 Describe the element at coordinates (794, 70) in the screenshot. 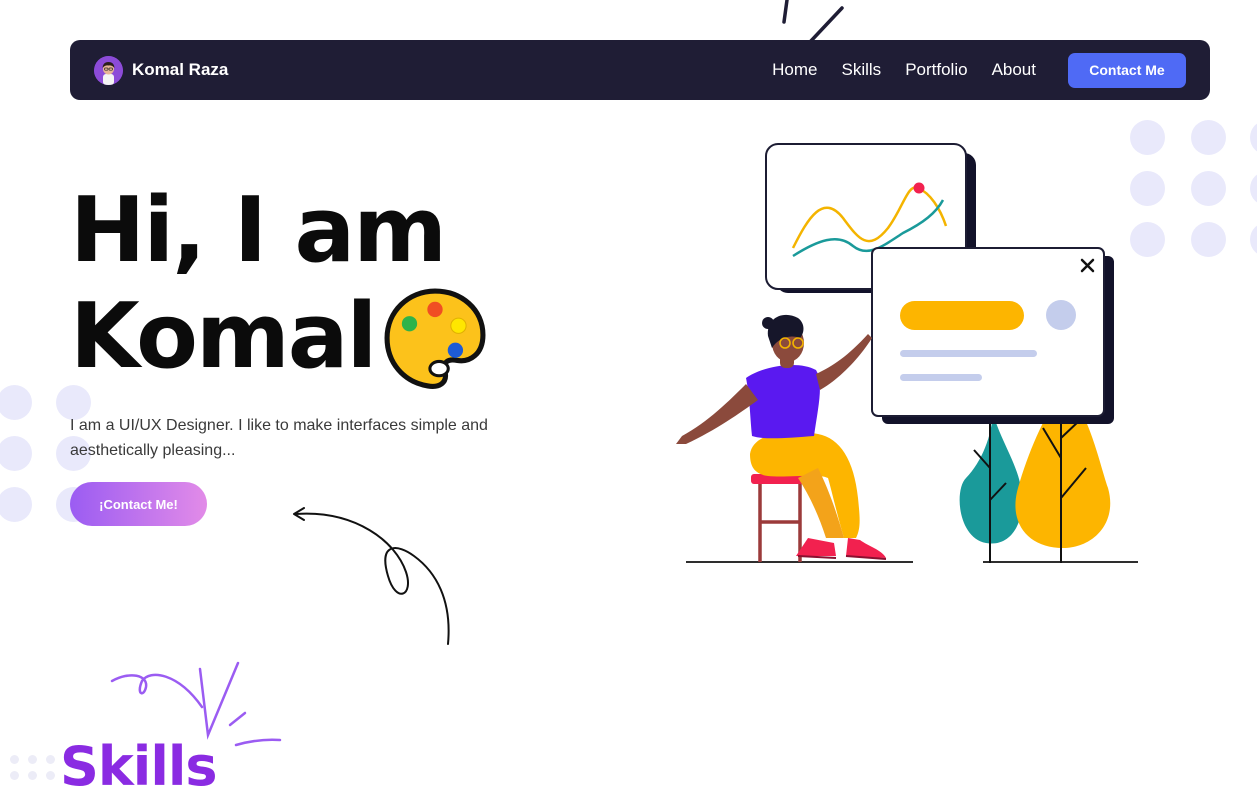

I see `nav-link-home: Home` at that location.